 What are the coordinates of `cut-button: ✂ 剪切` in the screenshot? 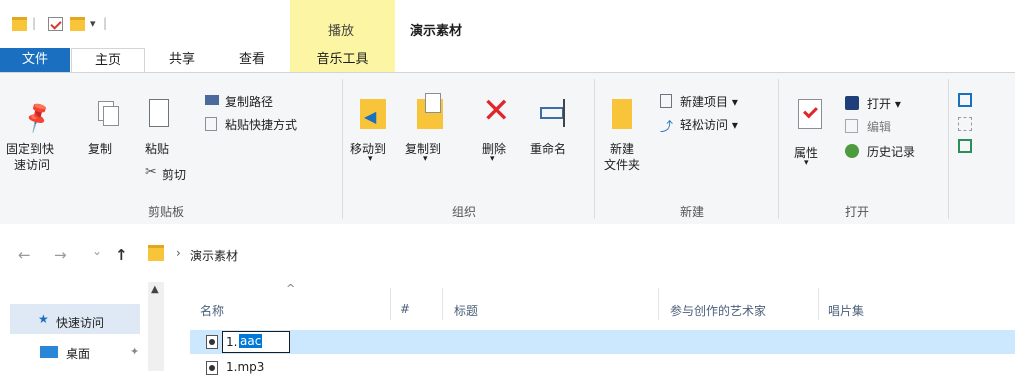 It's located at (175, 173).